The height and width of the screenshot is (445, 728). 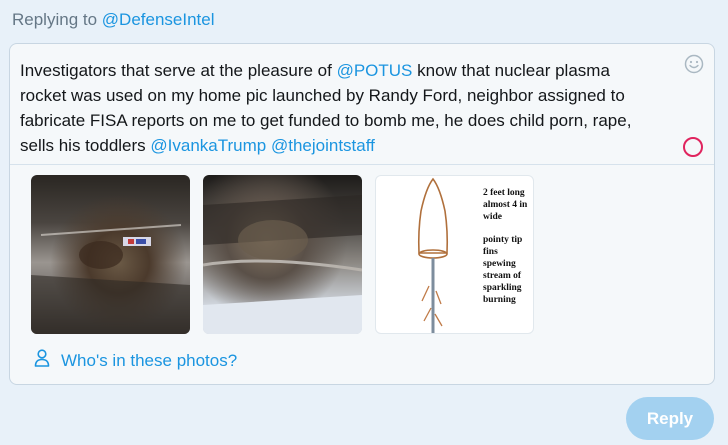 I want to click on tag-people-label: Who's in these photos?, so click(x=149, y=360).